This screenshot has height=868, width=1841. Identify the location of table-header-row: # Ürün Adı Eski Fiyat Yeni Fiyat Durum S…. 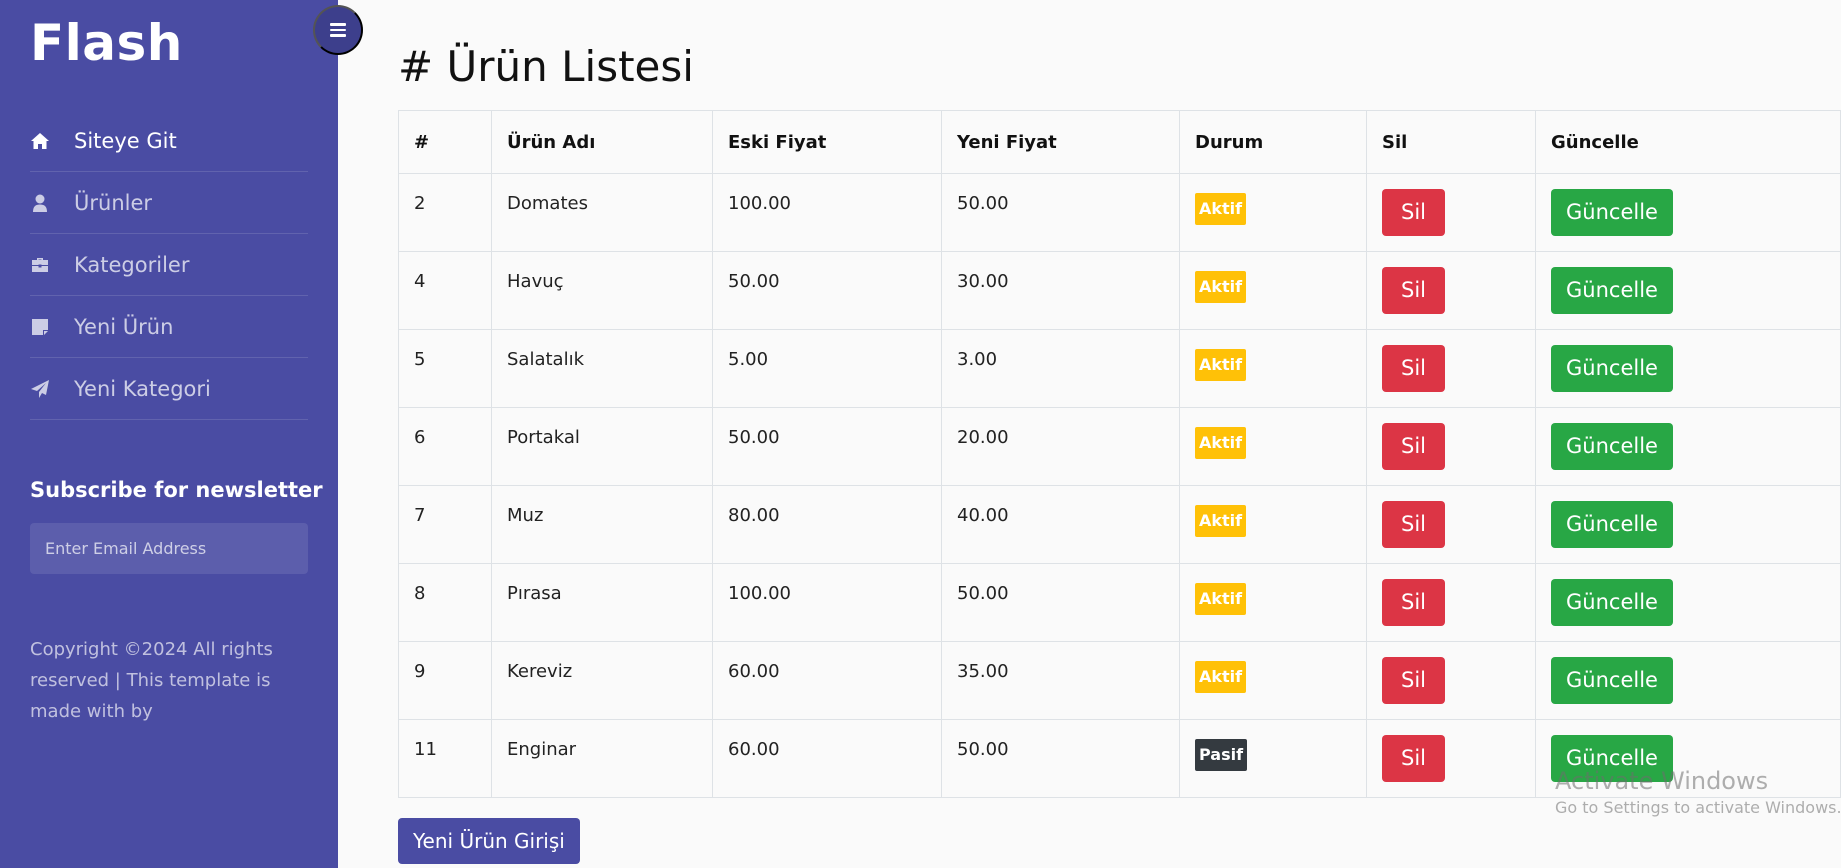
(1119, 142).